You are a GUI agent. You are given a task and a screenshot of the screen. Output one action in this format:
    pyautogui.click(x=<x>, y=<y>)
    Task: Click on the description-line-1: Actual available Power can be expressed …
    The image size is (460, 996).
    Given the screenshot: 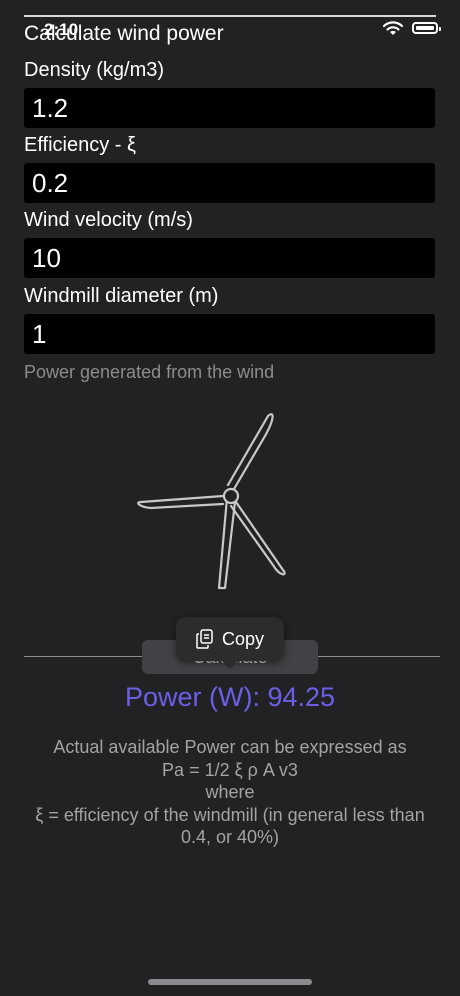 What is the action you would take?
    pyautogui.click(x=230, y=747)
    